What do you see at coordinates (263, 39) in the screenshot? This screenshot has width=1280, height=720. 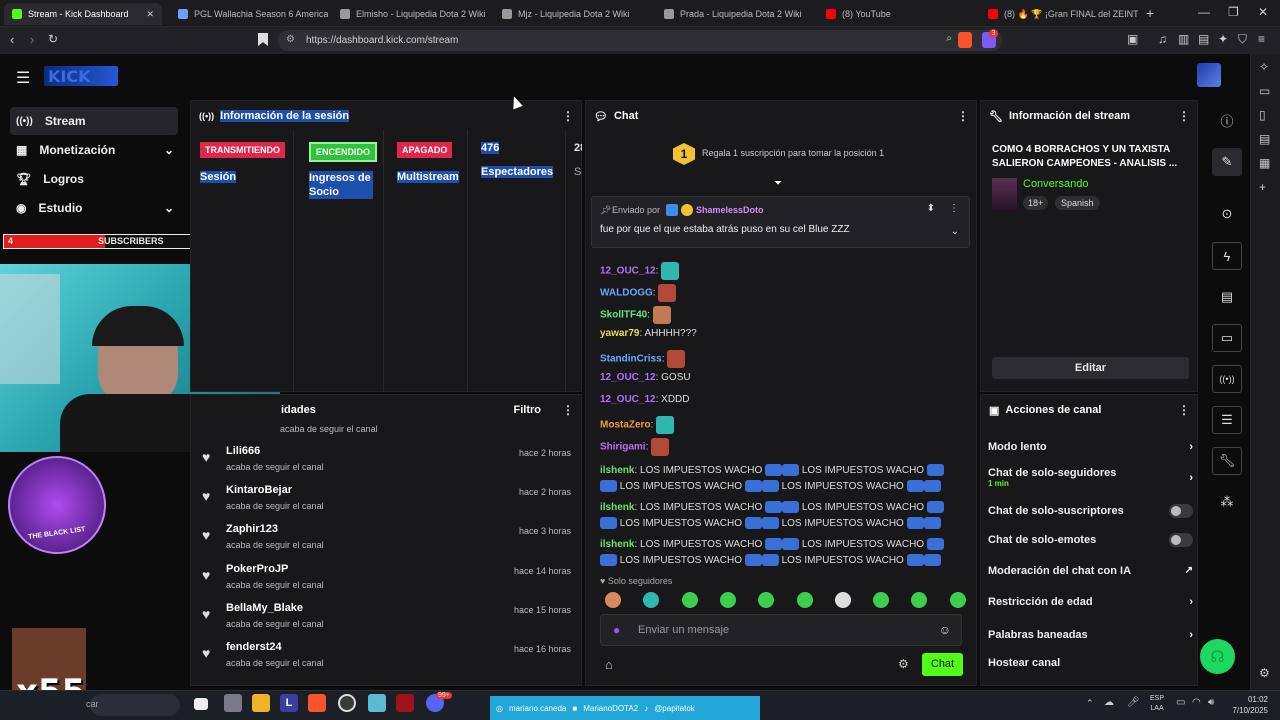 I see `bookmark-icon` at bounding box center [263, 39].